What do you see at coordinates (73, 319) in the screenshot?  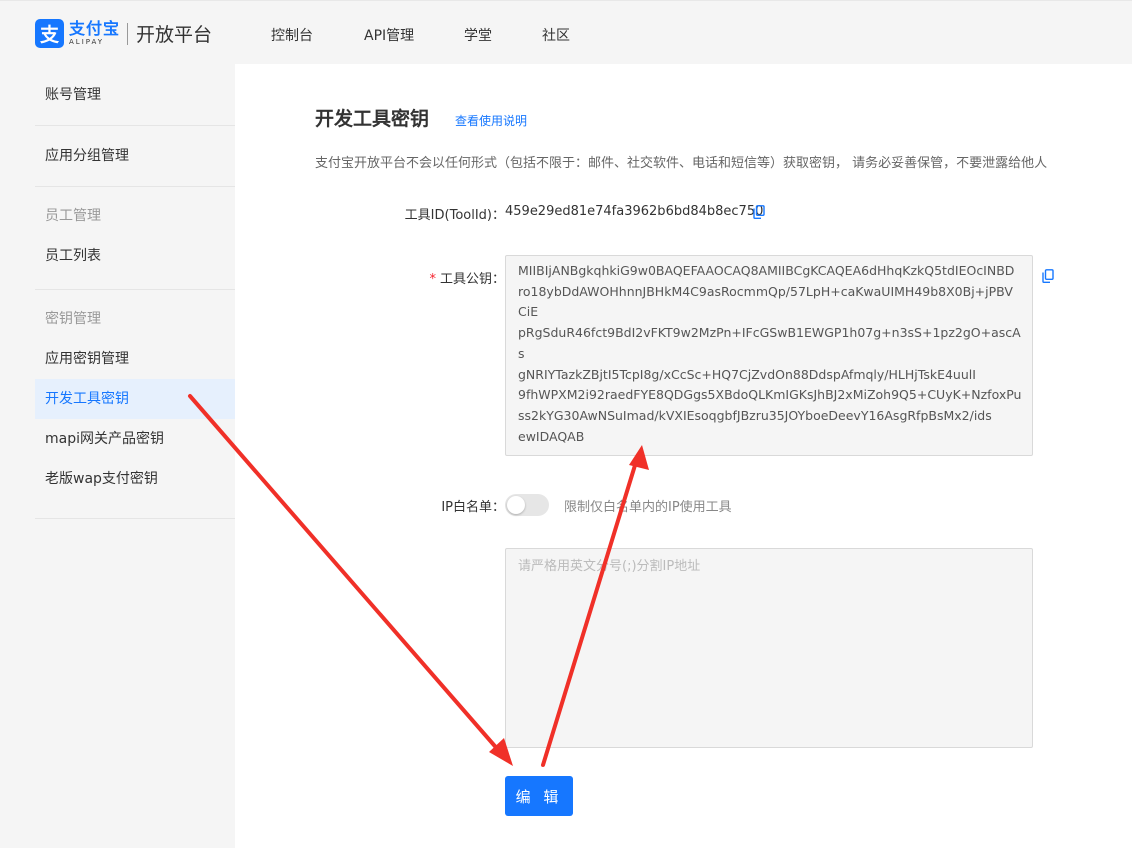 I see `sidebar-group-keys: 密钥管理` at bounding box center [73, 319].